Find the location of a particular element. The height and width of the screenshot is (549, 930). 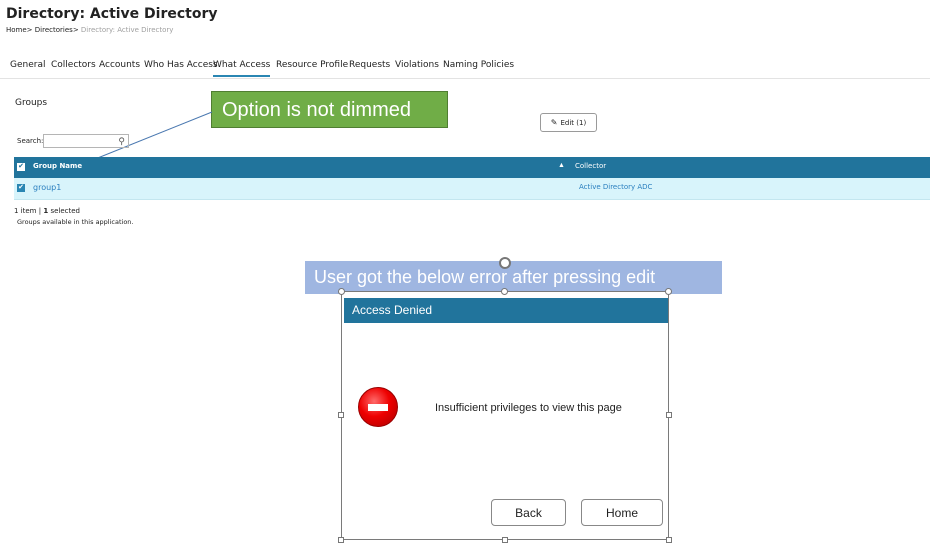

groups-note: Groups available in this application. is located at coordinates (75, 222).